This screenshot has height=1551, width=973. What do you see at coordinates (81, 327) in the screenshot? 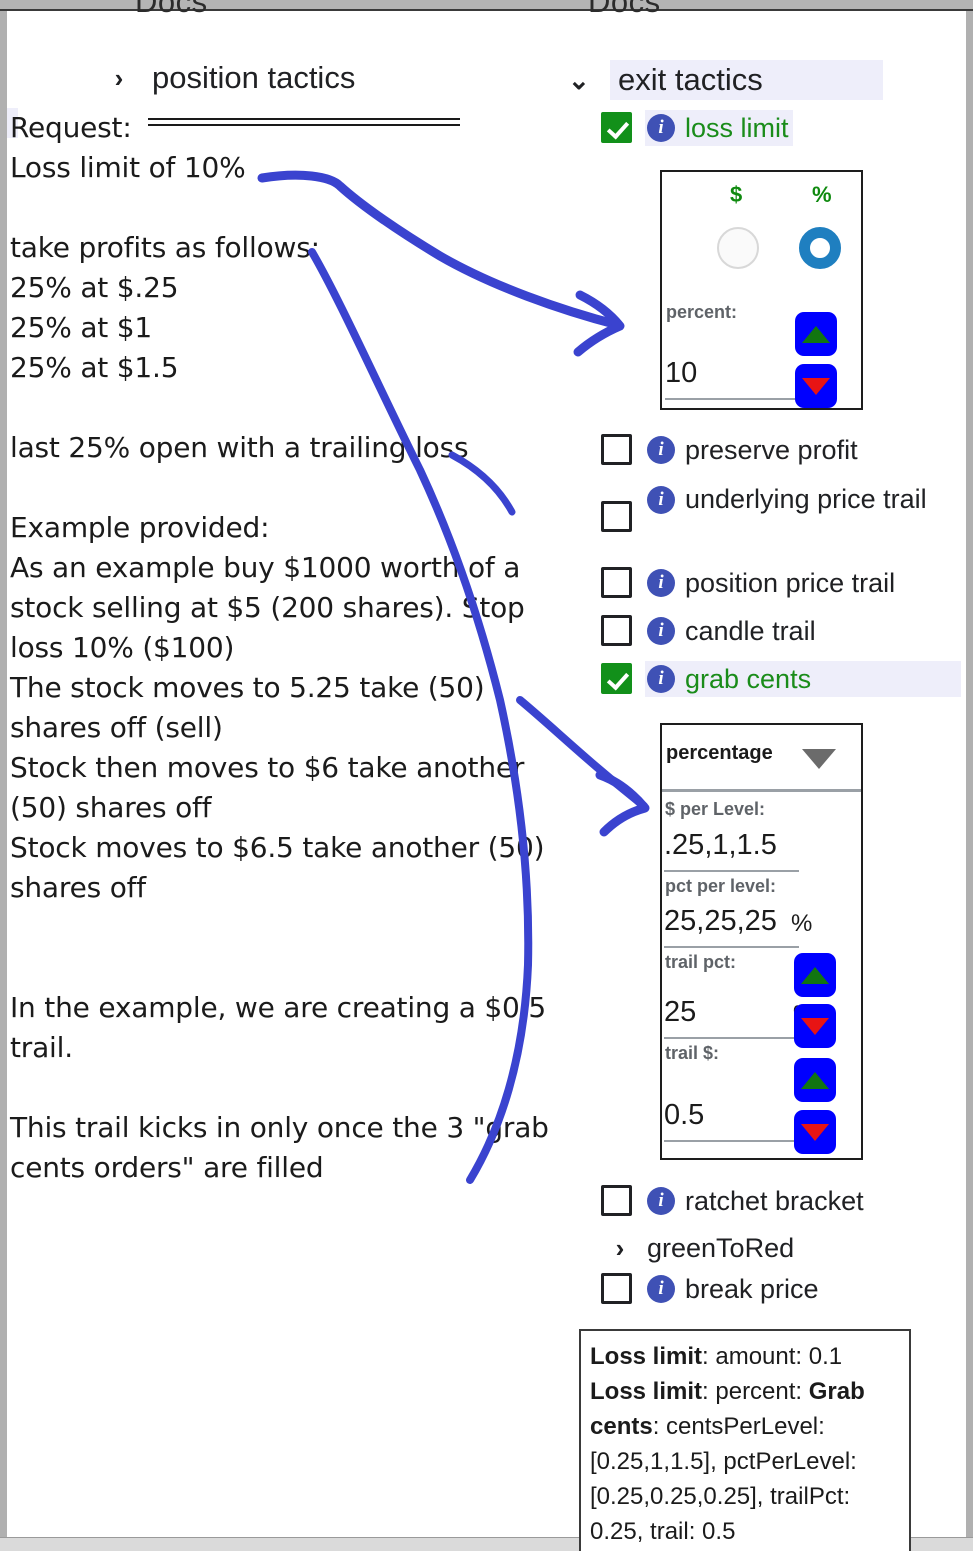
I see `doc-line: 25% at $1` at bounding box center [81, 327].